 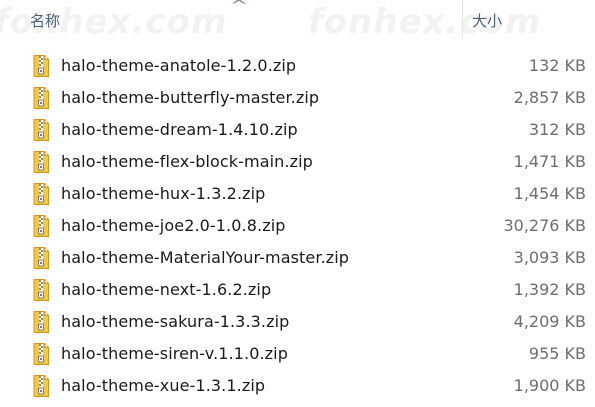 What do you see at coordinates (174, 353) in the screenshot?
I see `file-name: halo-theme-siren-v.1.1.0.zip` at bounding box center [174, 353].